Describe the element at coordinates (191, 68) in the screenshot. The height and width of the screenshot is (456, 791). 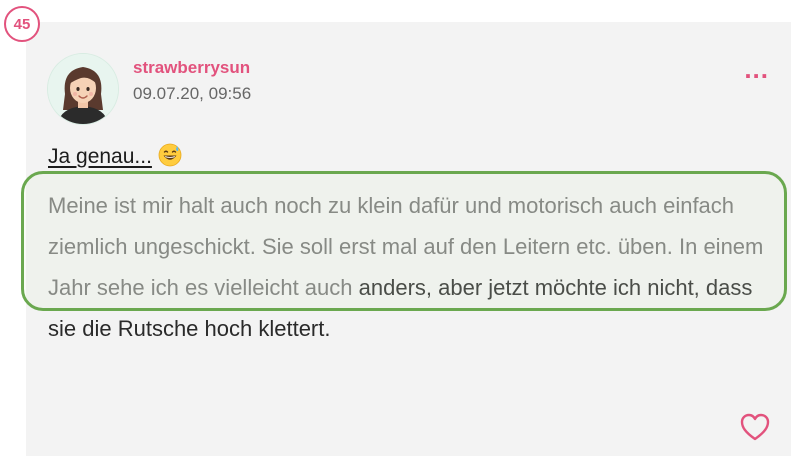
I see `author-name: strawberrysun` at that location.